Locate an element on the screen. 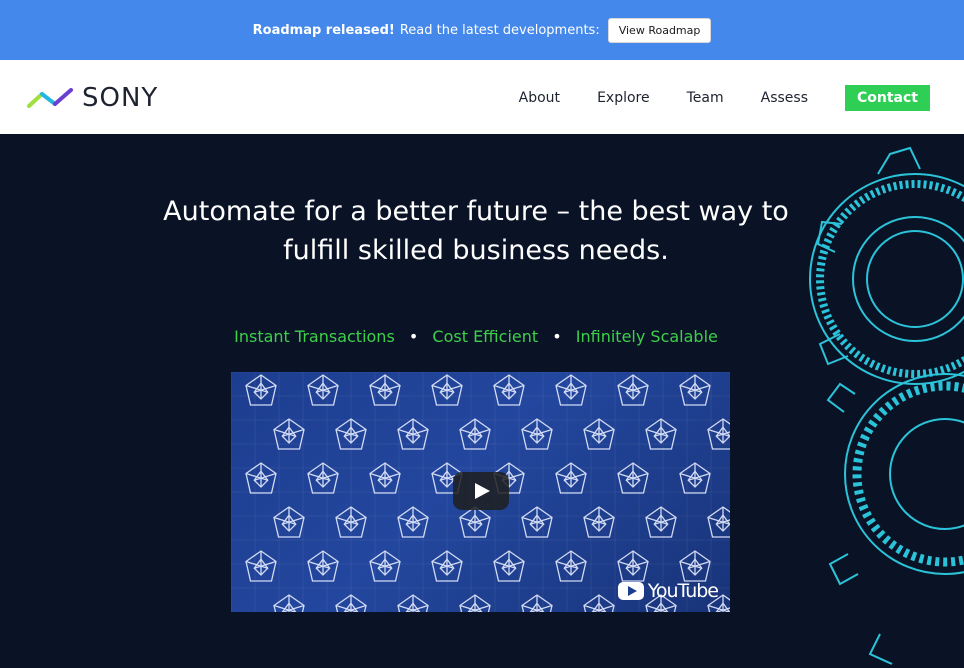  view-roadmap-button: View Roadmap is located at coordinates (659, 30).